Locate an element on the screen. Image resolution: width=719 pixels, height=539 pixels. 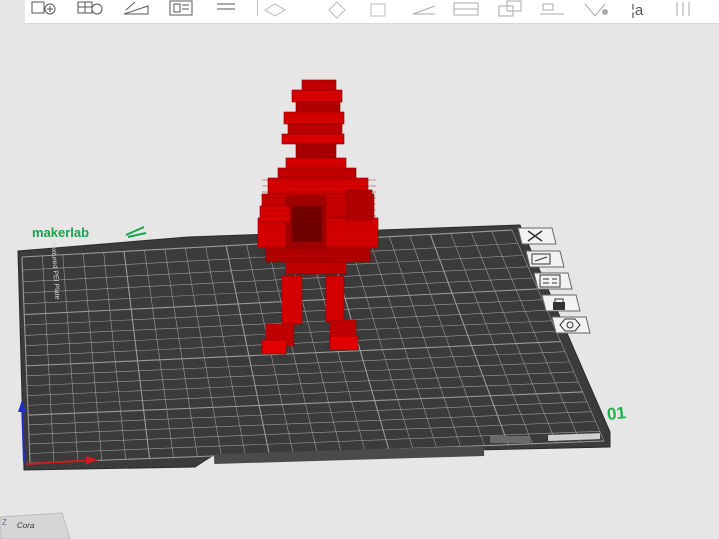
lay-on-face-button is located at coordinates (424, 10).